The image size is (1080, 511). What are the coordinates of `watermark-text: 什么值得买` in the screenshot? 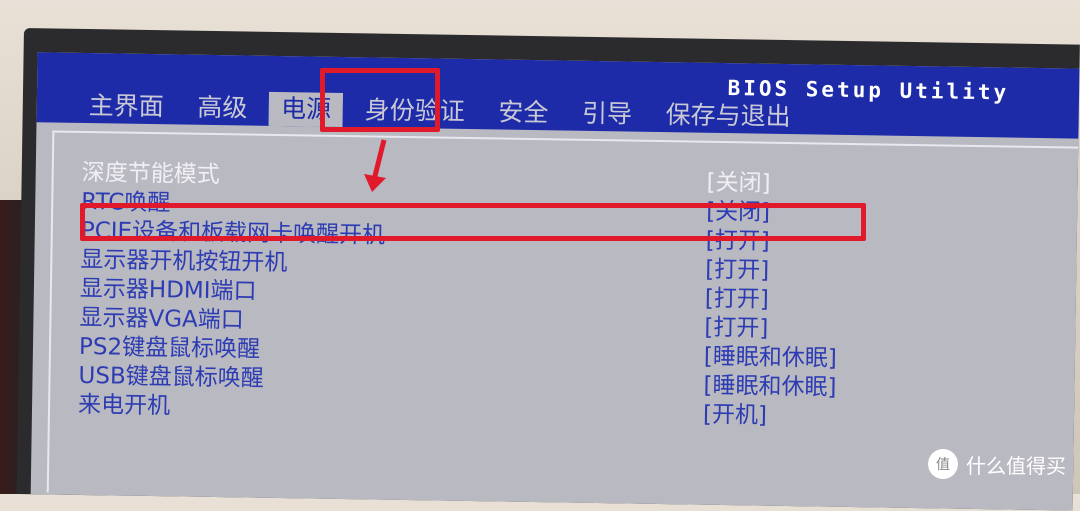 It's located at (1016, 465).